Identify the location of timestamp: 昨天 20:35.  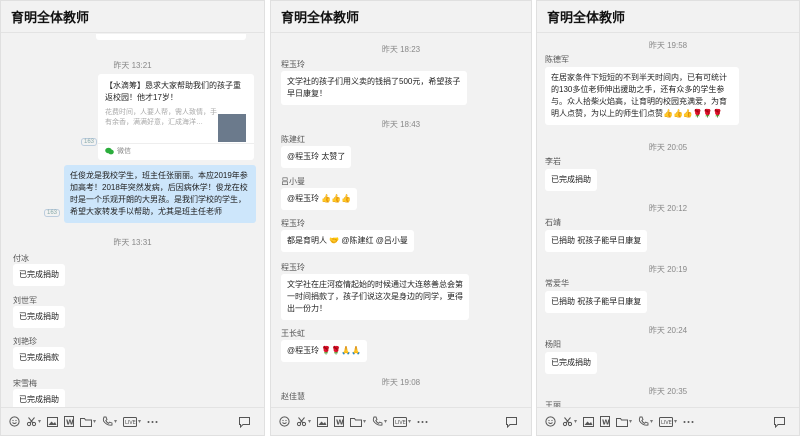
(668, 391).